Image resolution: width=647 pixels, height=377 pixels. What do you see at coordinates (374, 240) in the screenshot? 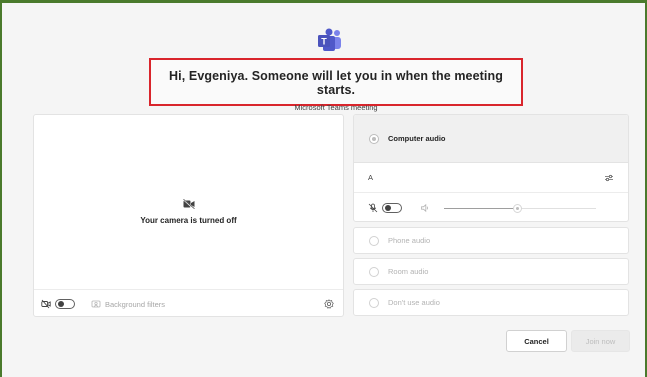
I see `phone-audio-radio` at bounding box center [374, 240].